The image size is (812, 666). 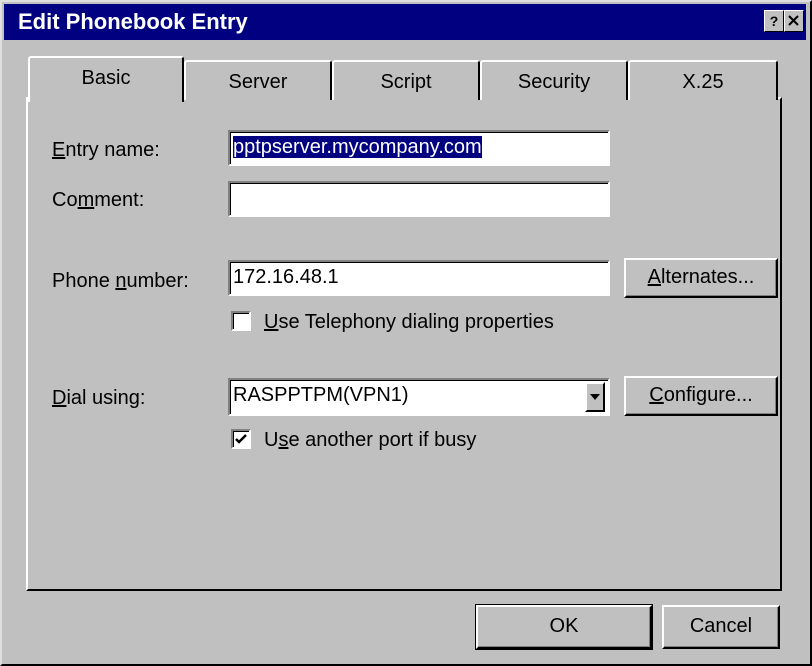 I want to click on another-port-checkbox, so click(x=241, y=439).